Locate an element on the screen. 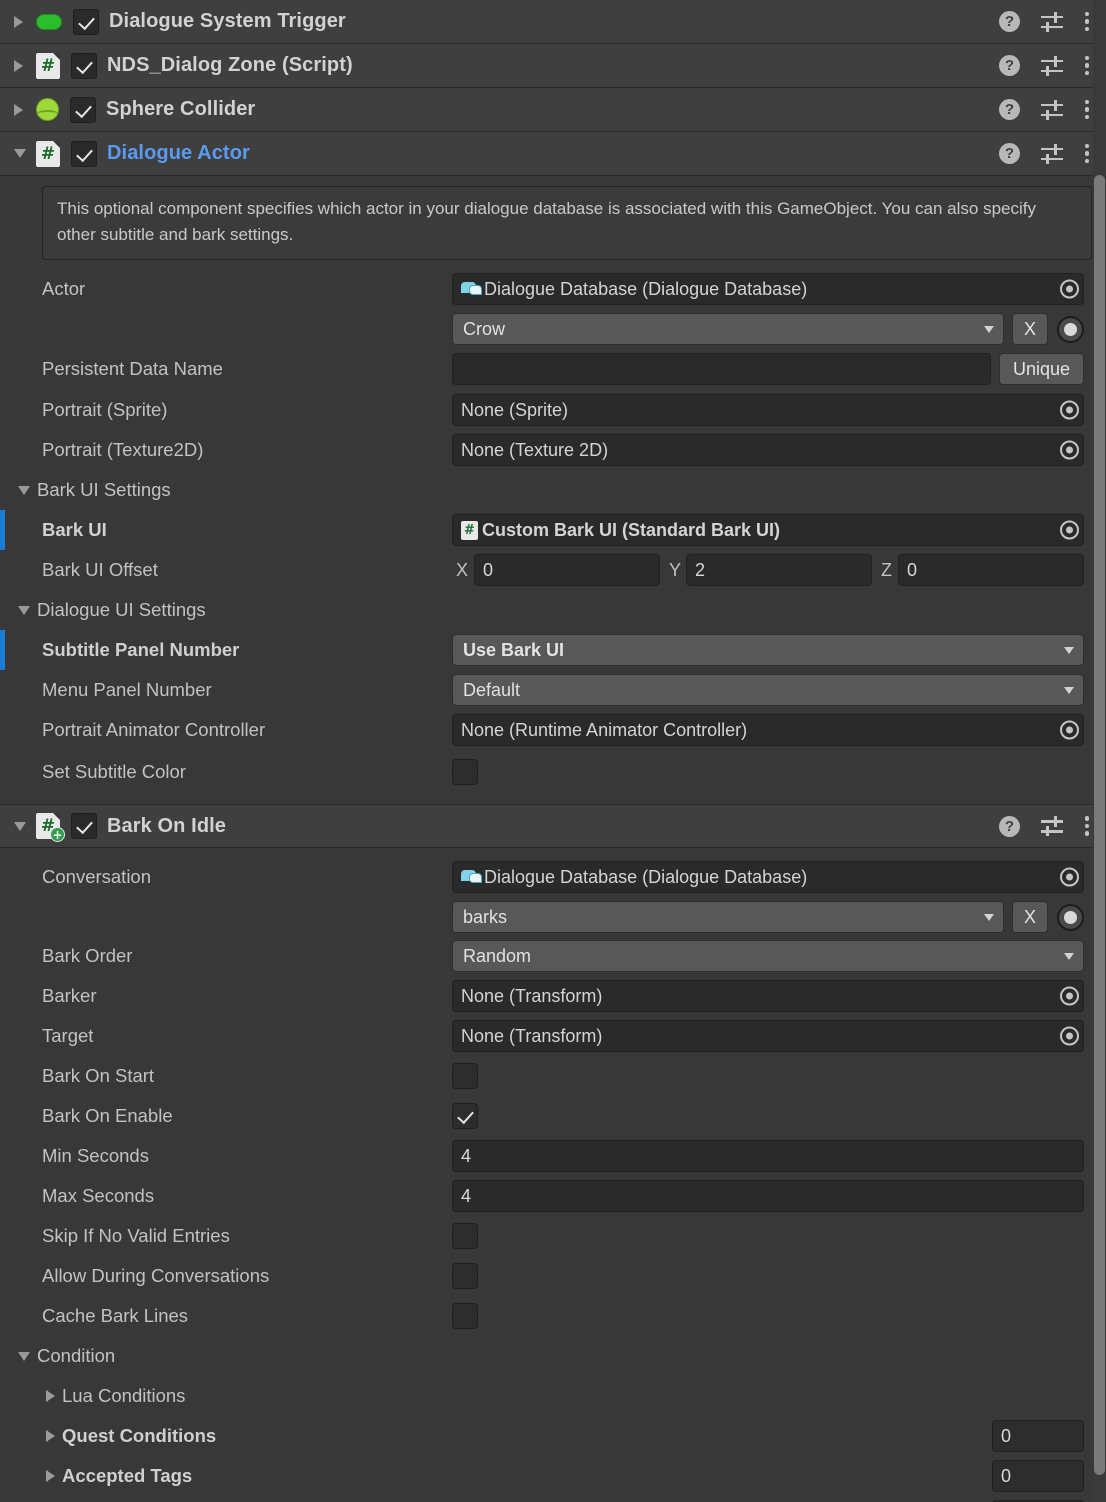 This screenshot has height=1502, width=1106. property-row-portrait-texture2d: Portrait (Texture2D) None (Texture 2D) is located at coordinates (553, 450).